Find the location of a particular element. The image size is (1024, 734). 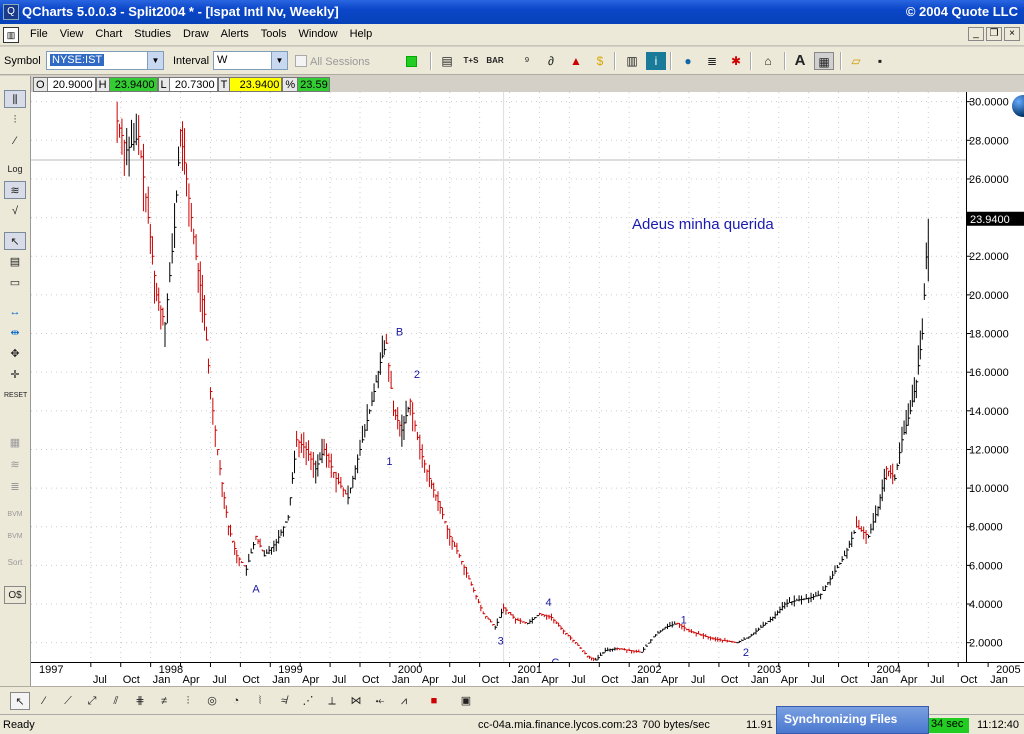

restore-icon: ❐ is located at coordinates (994, 34).